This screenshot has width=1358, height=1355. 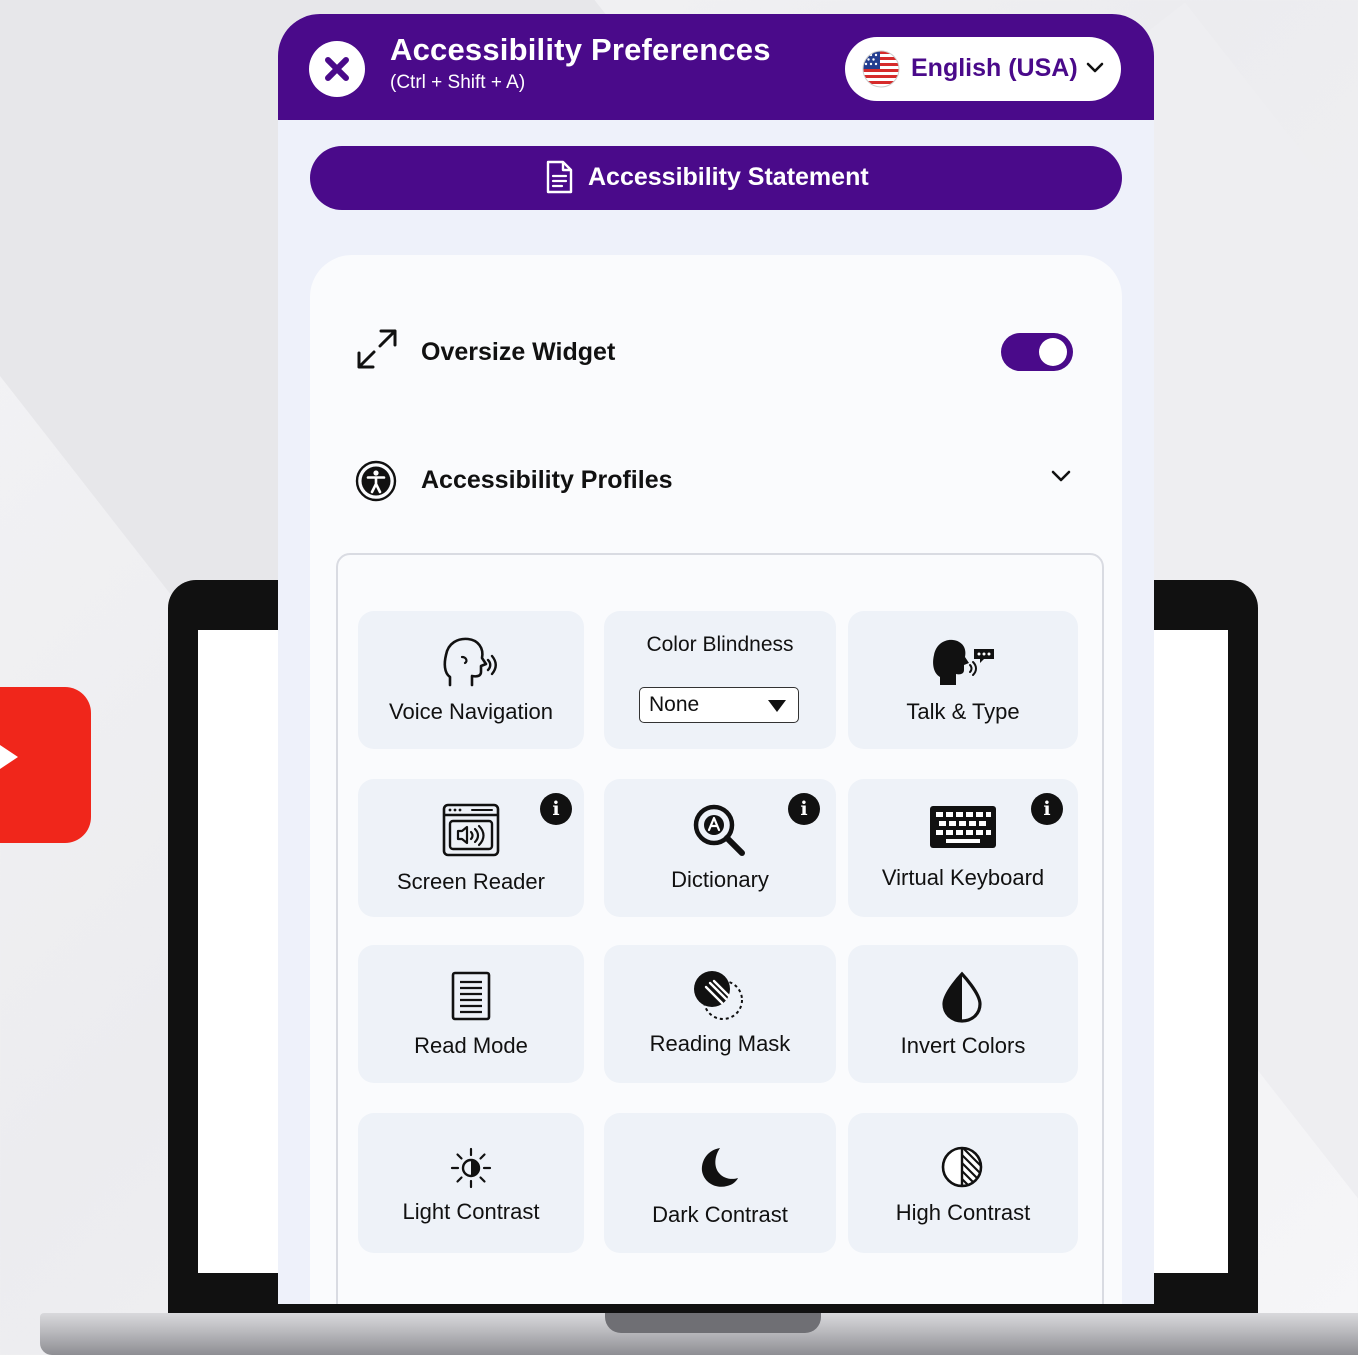 What do you see at coordinates (471, 1211) in the screenshot?
I see `light-contrast-label: Light Contrast` at bounding box center [471, 1211].